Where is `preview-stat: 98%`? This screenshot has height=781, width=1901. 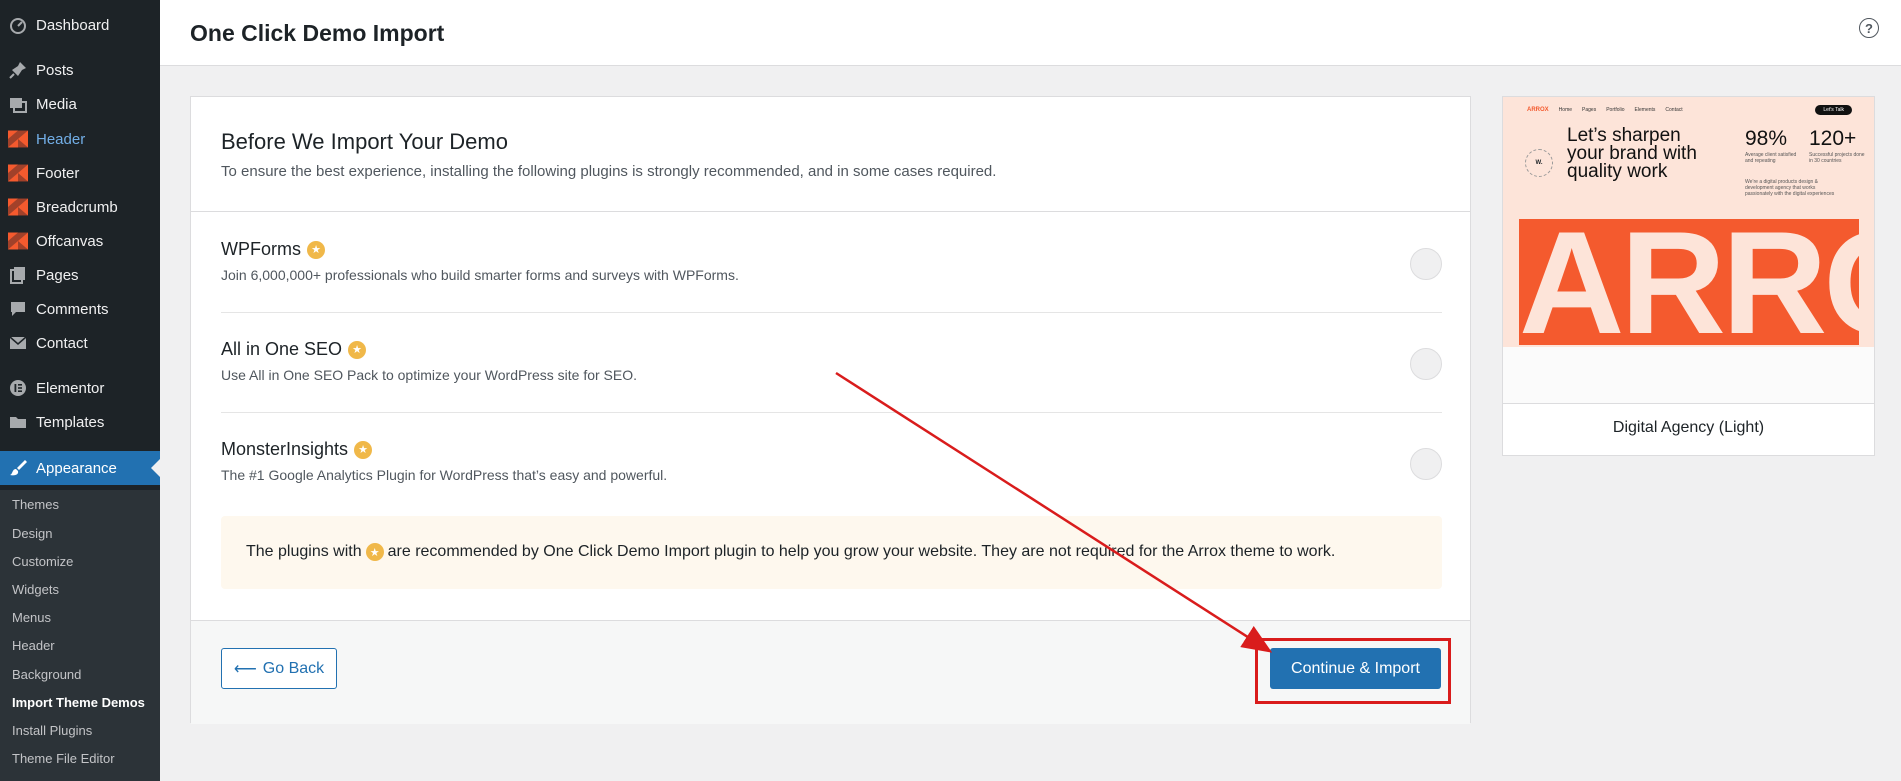 preview-stat: 98% is located at coordinates (1766, 138).